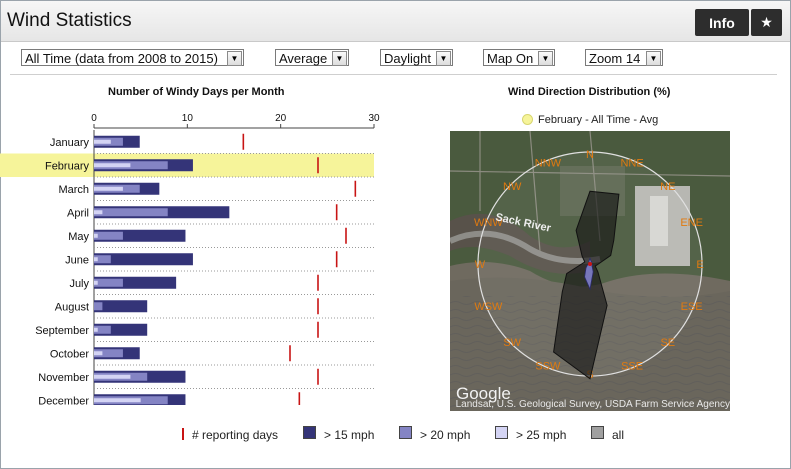  Describe the element at coordinates (94, 118) in the screenshot. I see `x-tick-label: 0` at that location.